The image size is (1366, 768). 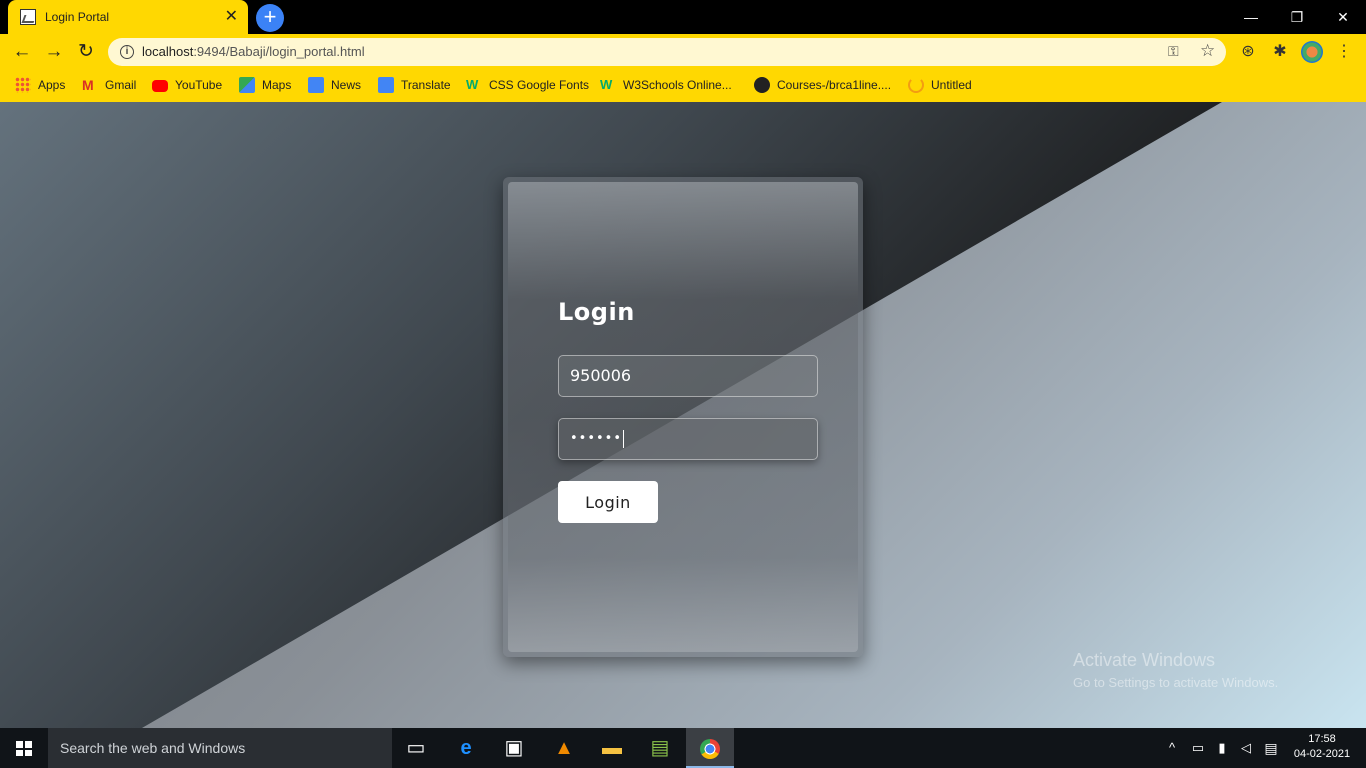 I want to click on file-explorer-icon: ▬, so click(x=612, y=748).